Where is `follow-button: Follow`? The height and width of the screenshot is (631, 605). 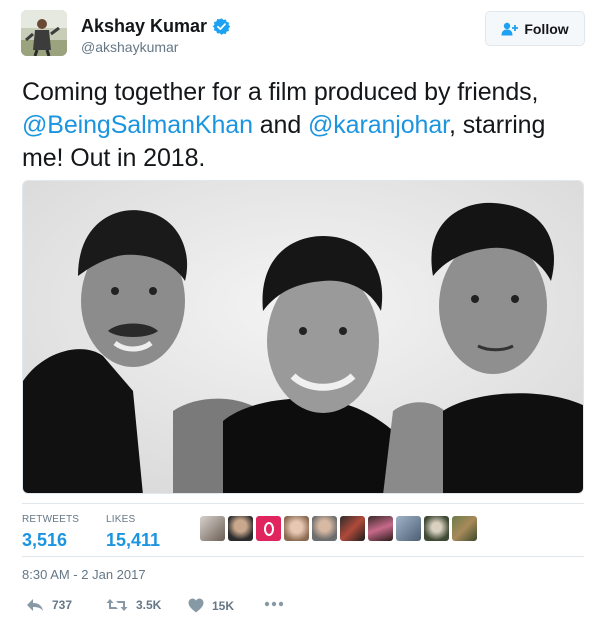 follow-button: Follow is located at coordinates (535, 28).